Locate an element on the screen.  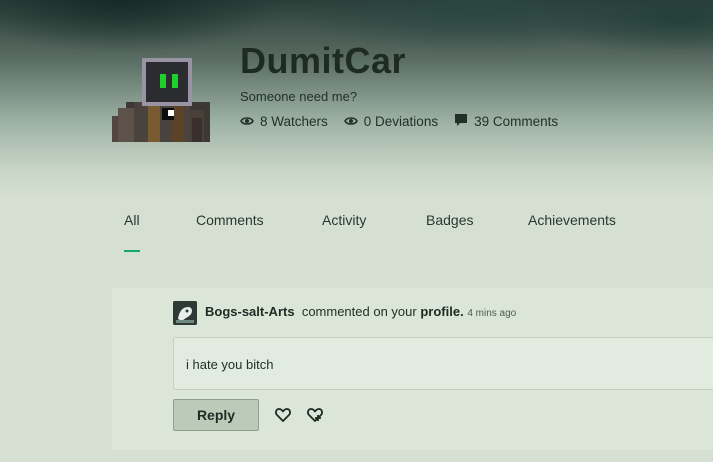
commenter-avatar is located at coordinates (185, 313).